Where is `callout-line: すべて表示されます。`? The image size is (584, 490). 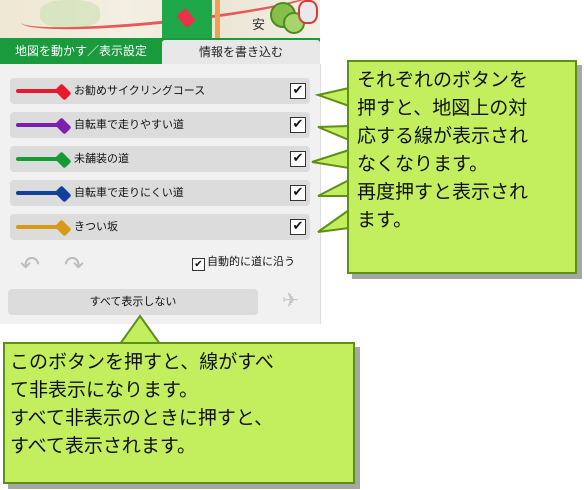 callout-line: すべて表示されます。 is located at coordinates (103, 446).